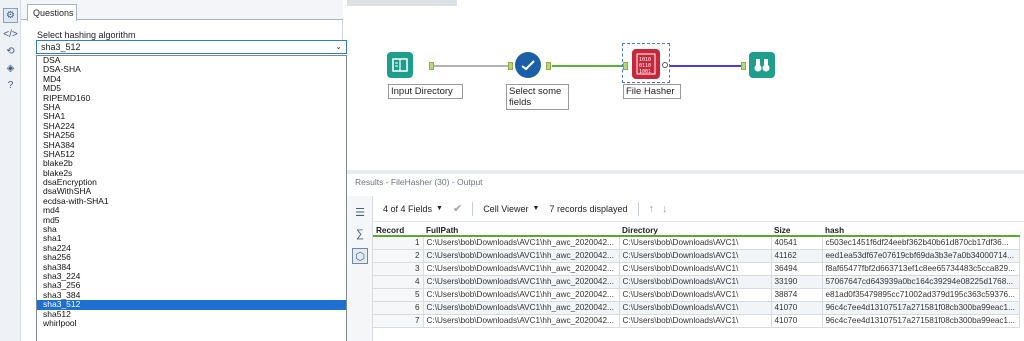 Image resolution: width=1024 pixels, height=341 pixels. What do you see at coordinates (360, 234) in the screenshot?
I see `sum-icon: ∑` at bounding box center [360, 234].